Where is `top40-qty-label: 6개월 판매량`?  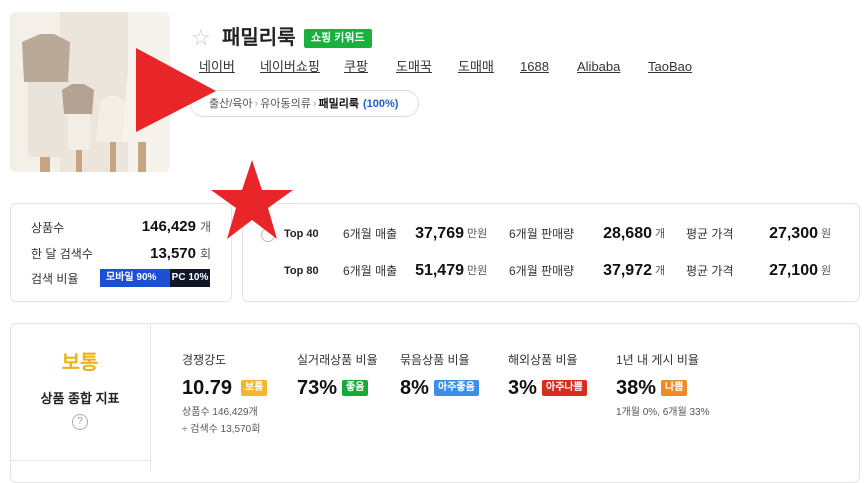
top40-qty-label: 6개월 판매량 is located at coordinates (542, 234).